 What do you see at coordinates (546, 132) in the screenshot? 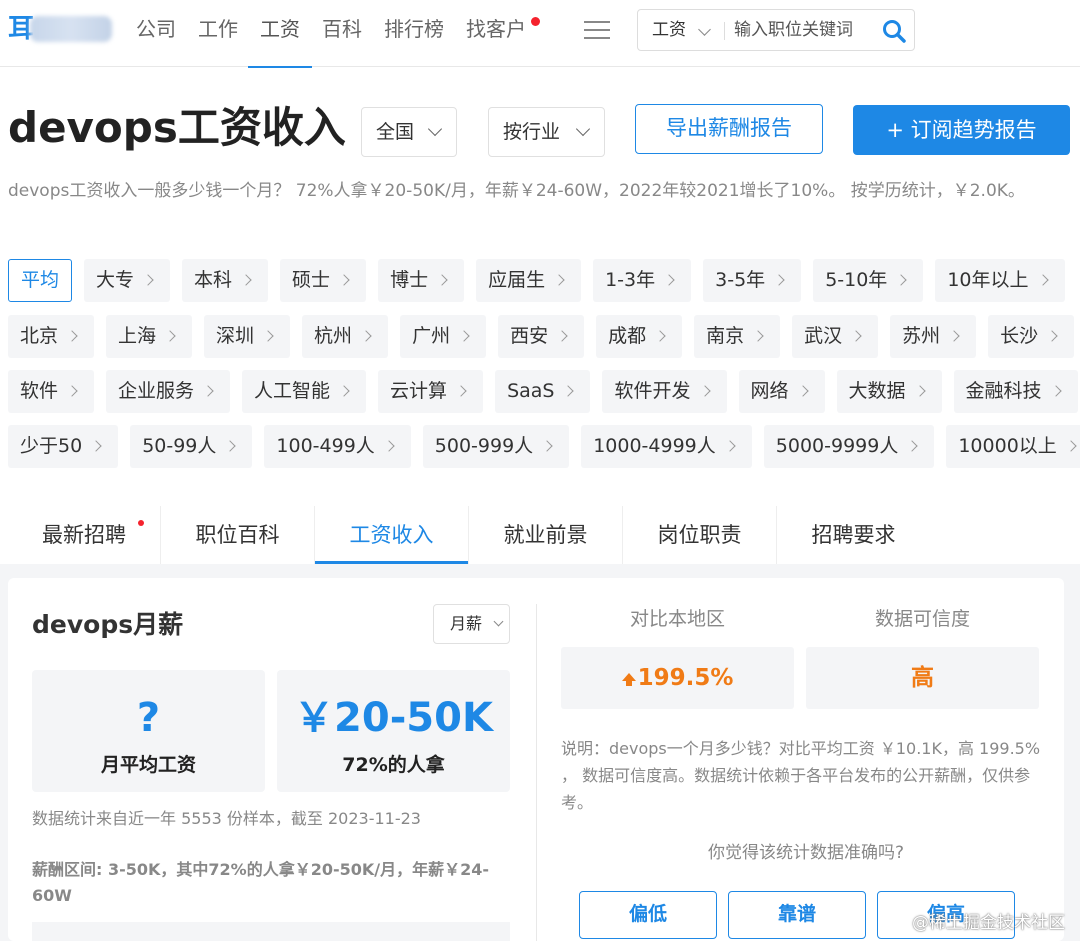
I see `industry-dropdown: 按行业` at bounding box center [546, 132].